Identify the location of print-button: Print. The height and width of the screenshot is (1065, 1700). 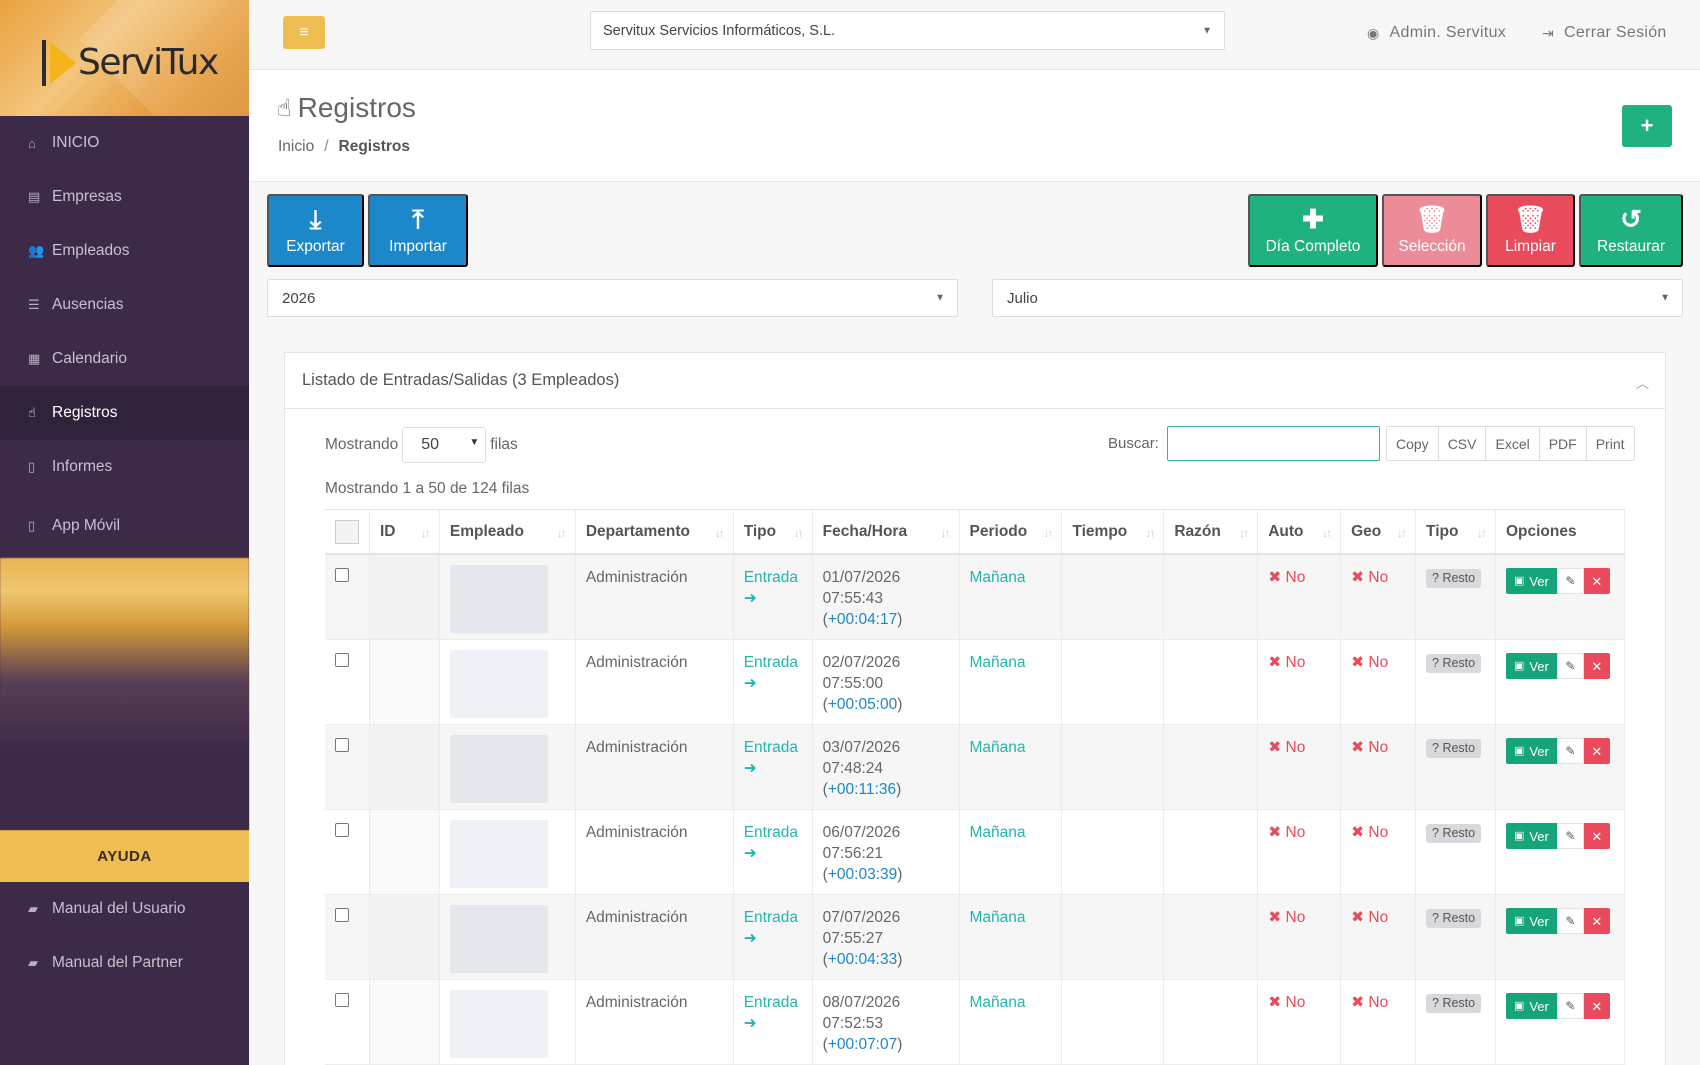
(1610, 443).